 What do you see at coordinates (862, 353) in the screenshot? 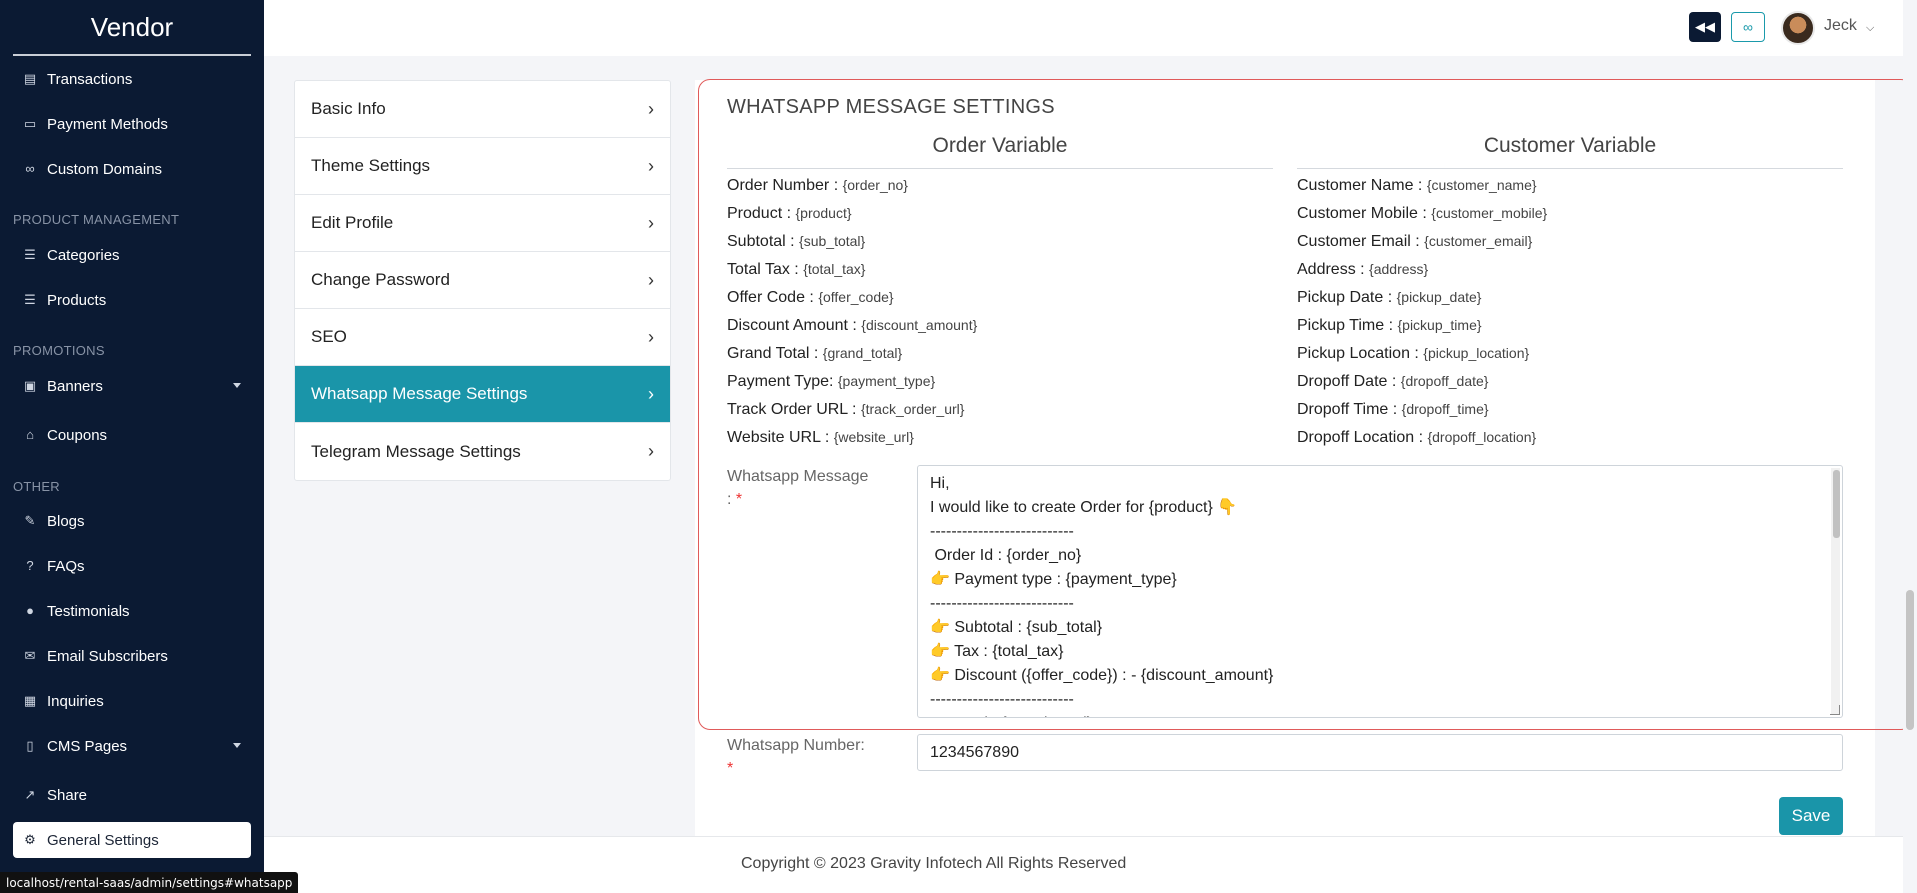
I see `variable-code: {grand_total}` at bounding box center [862, 353].